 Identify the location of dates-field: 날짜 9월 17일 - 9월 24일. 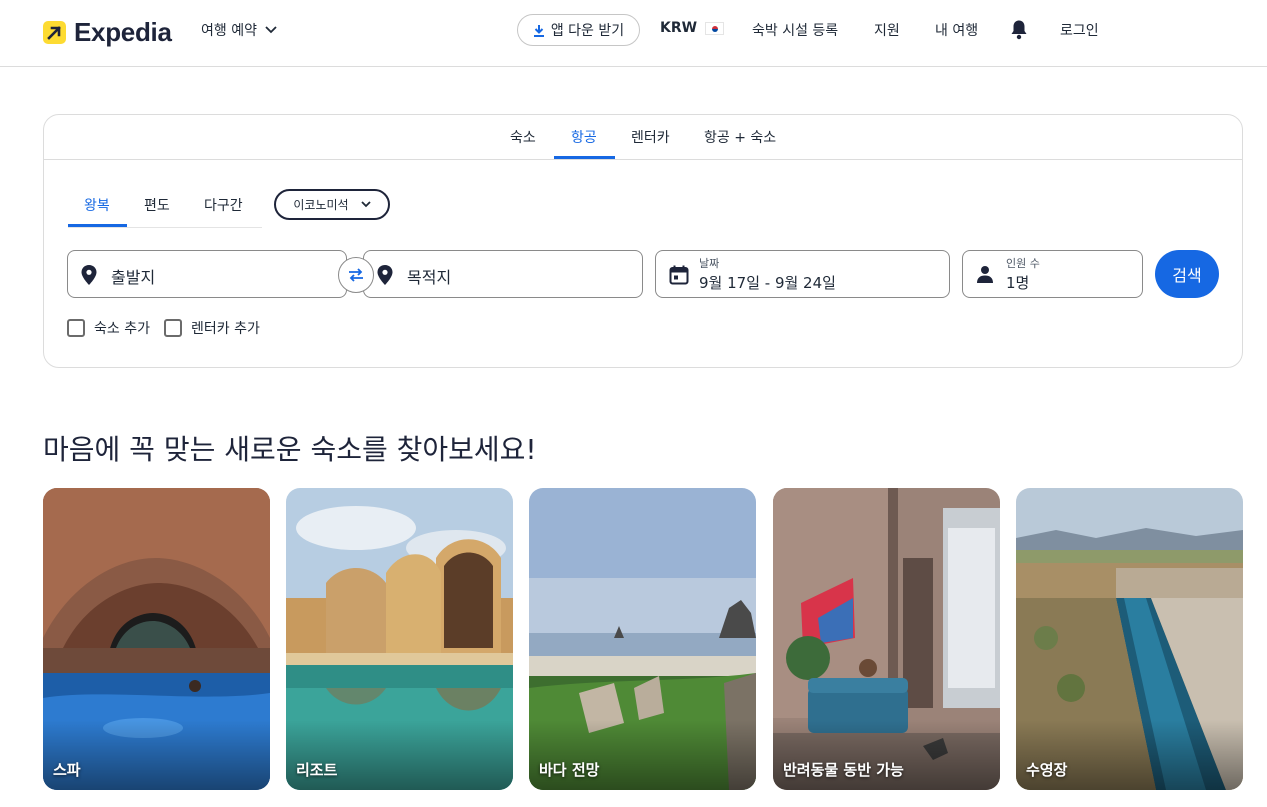
(802, 274).